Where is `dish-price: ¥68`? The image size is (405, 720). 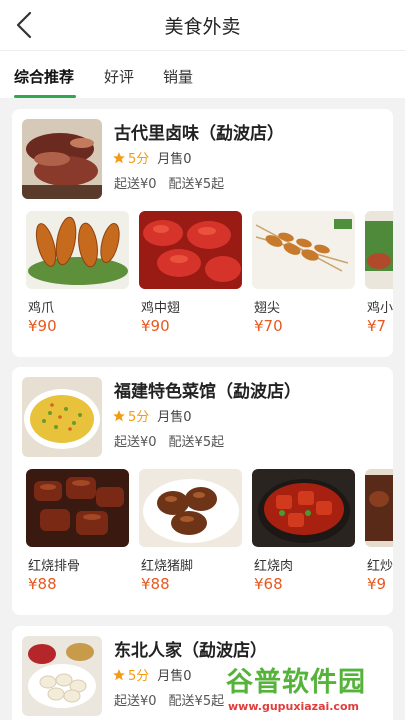 dish-price: ¥68 is located at coordinates (268, 584).